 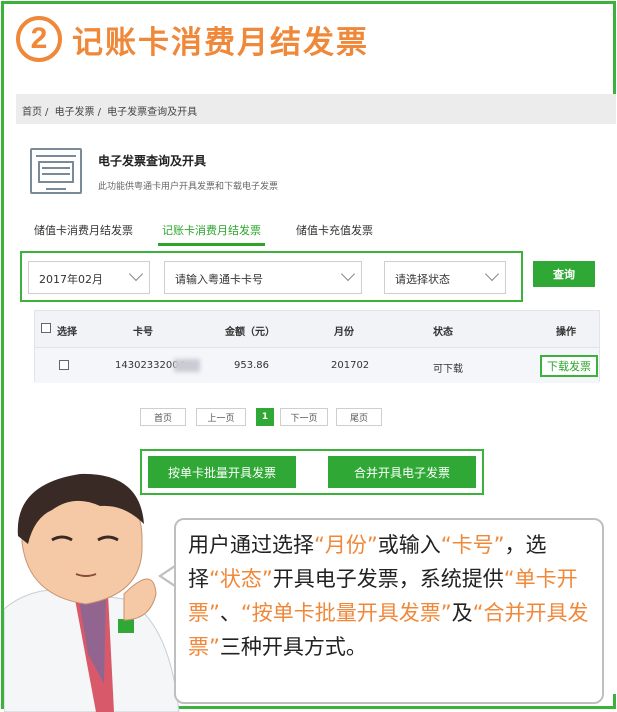 I want to click on bubble-highlight: “卡号”, so click(x=472, y=545).